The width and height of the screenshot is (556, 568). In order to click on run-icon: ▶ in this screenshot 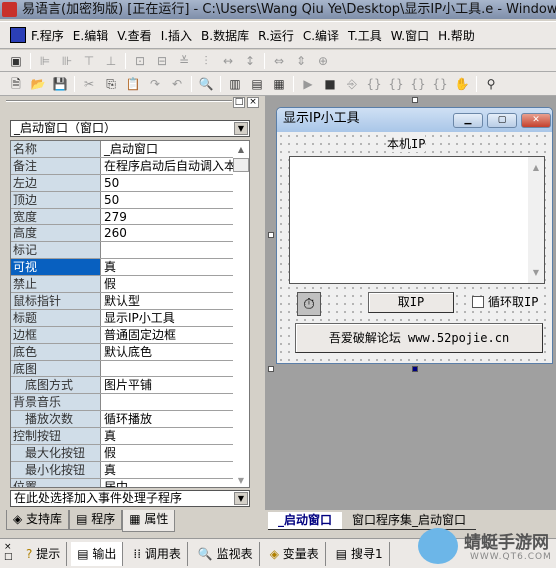, I will do `click(308, 84)`.